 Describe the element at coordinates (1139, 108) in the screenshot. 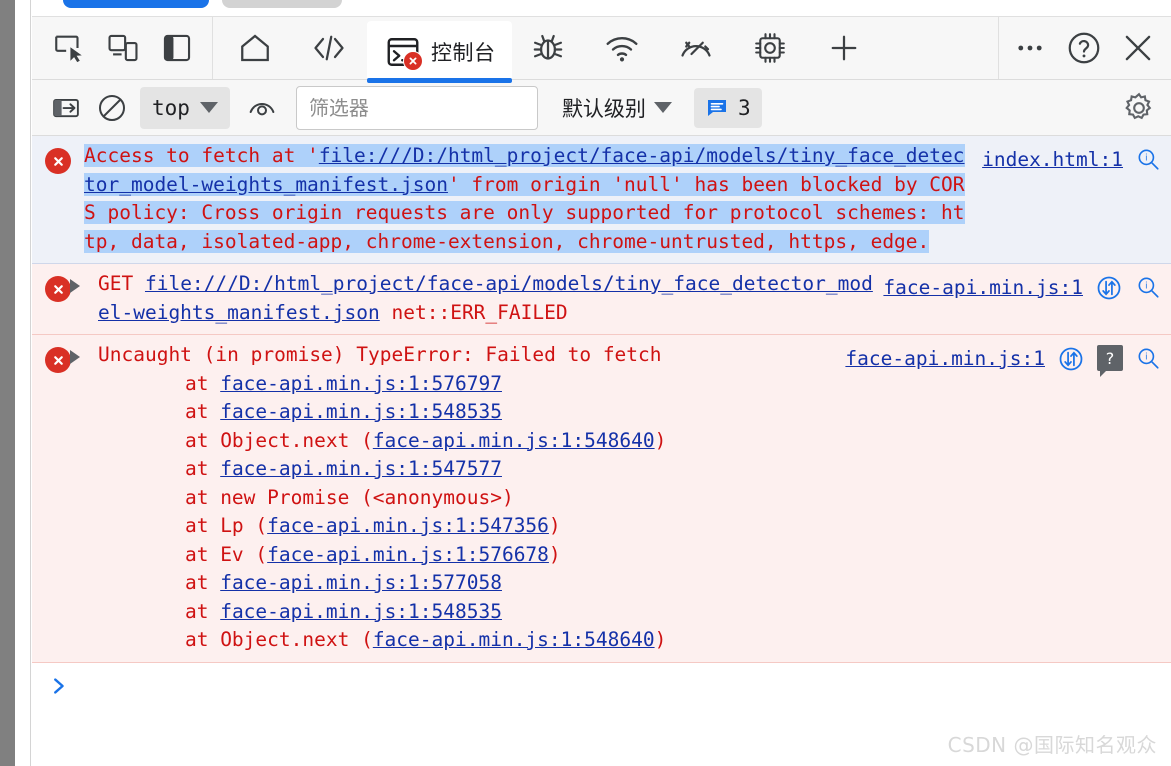

I see `gear-icon` at that location.